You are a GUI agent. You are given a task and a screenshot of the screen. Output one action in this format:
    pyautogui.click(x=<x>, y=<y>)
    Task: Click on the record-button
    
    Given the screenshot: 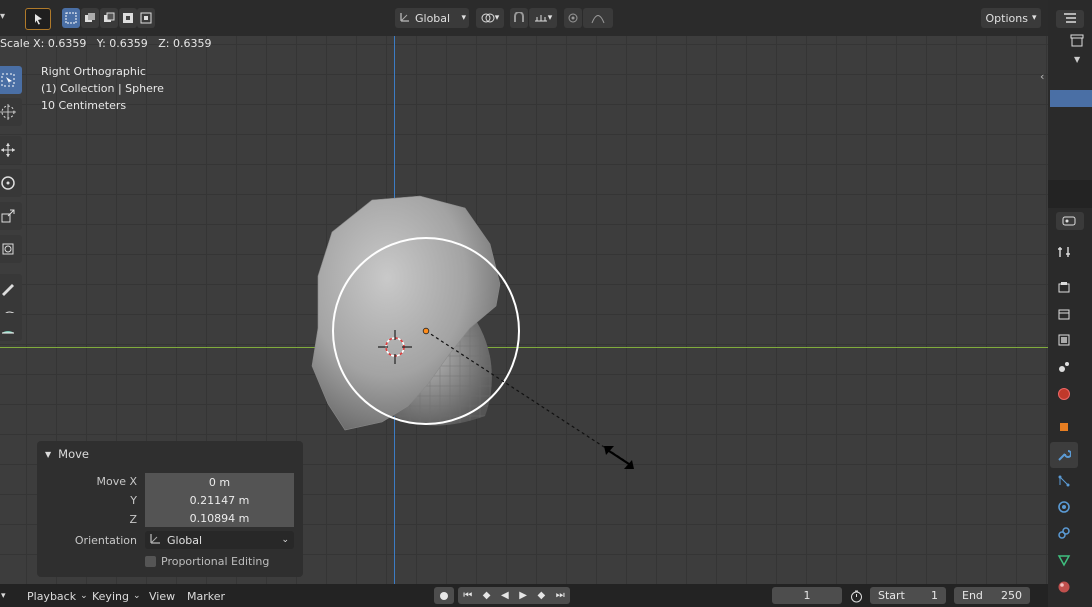 What is the action you would take?
    pyautogui.click(x=444, y=595)
    